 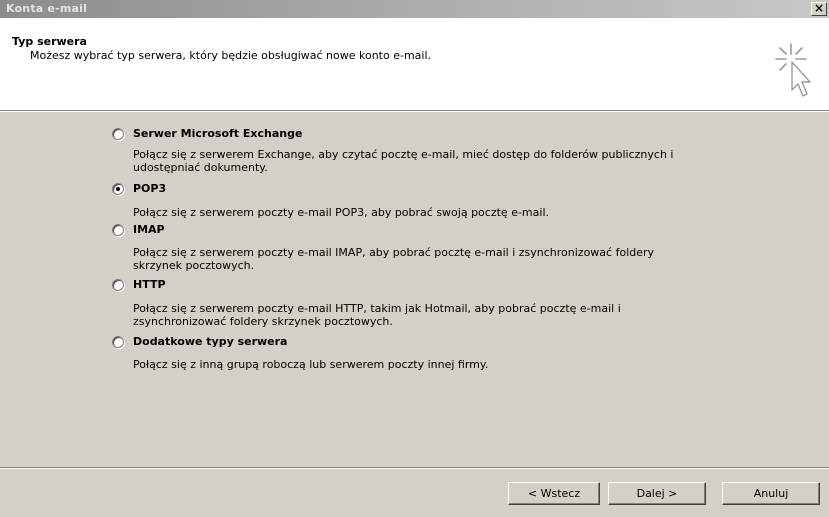 I want to click on header-separator-highlight, so click(x=414, y=111).